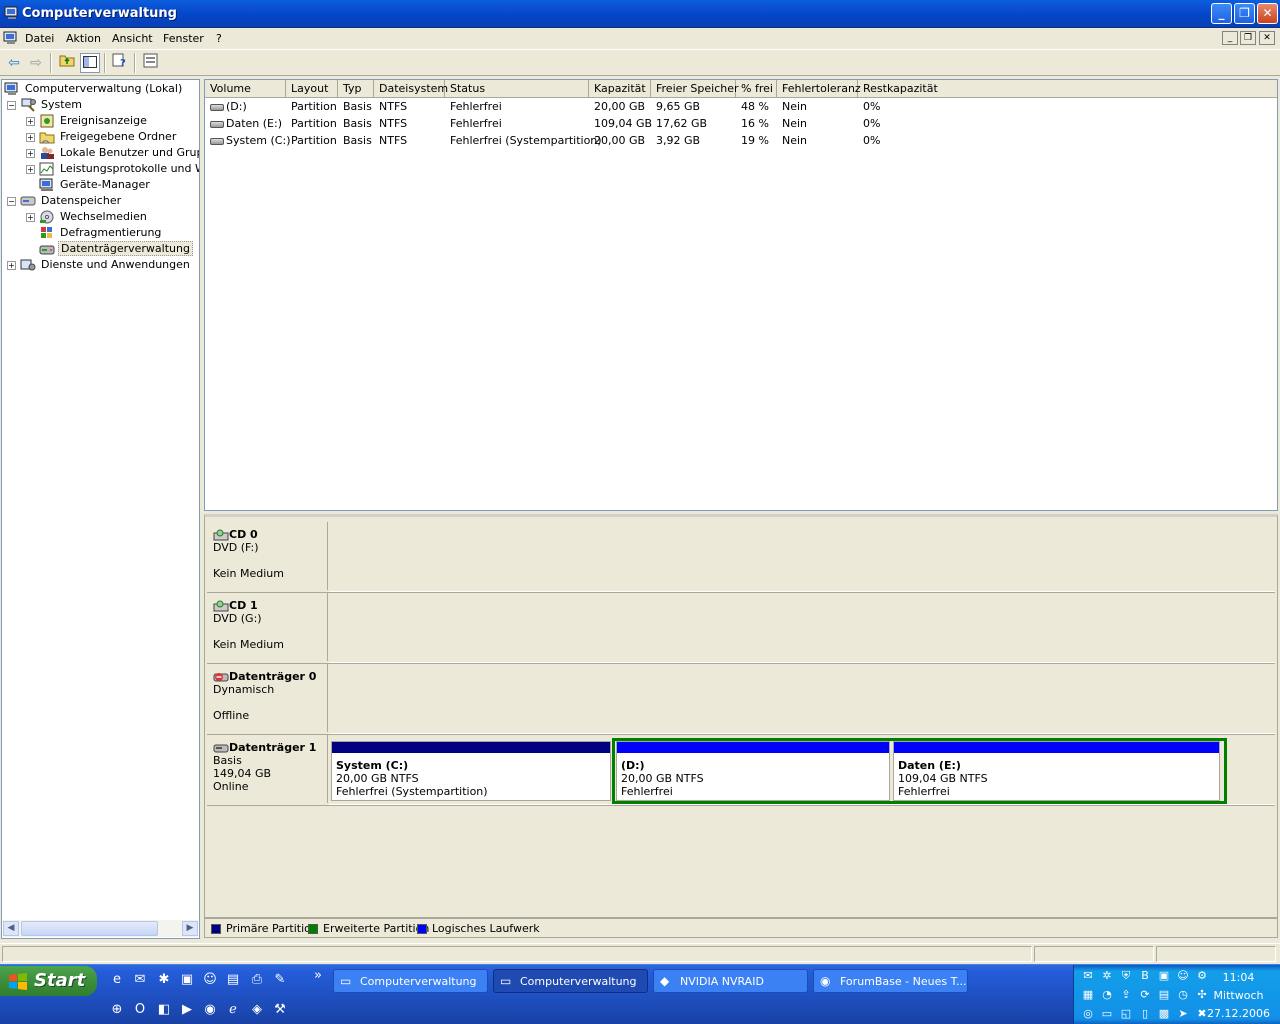 The height and width of the screenshot is (1024, 1280). I want to click on task-computerverwaltung-1: ▭ Computerverwaltung, so click(410, 981).